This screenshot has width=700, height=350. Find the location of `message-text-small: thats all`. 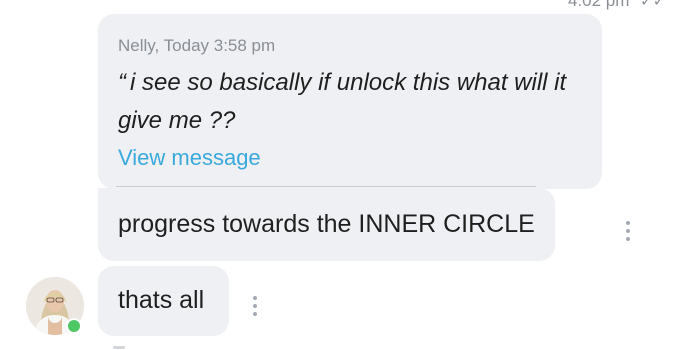

message-text-small: thats all is located at coordinates (161, 300).